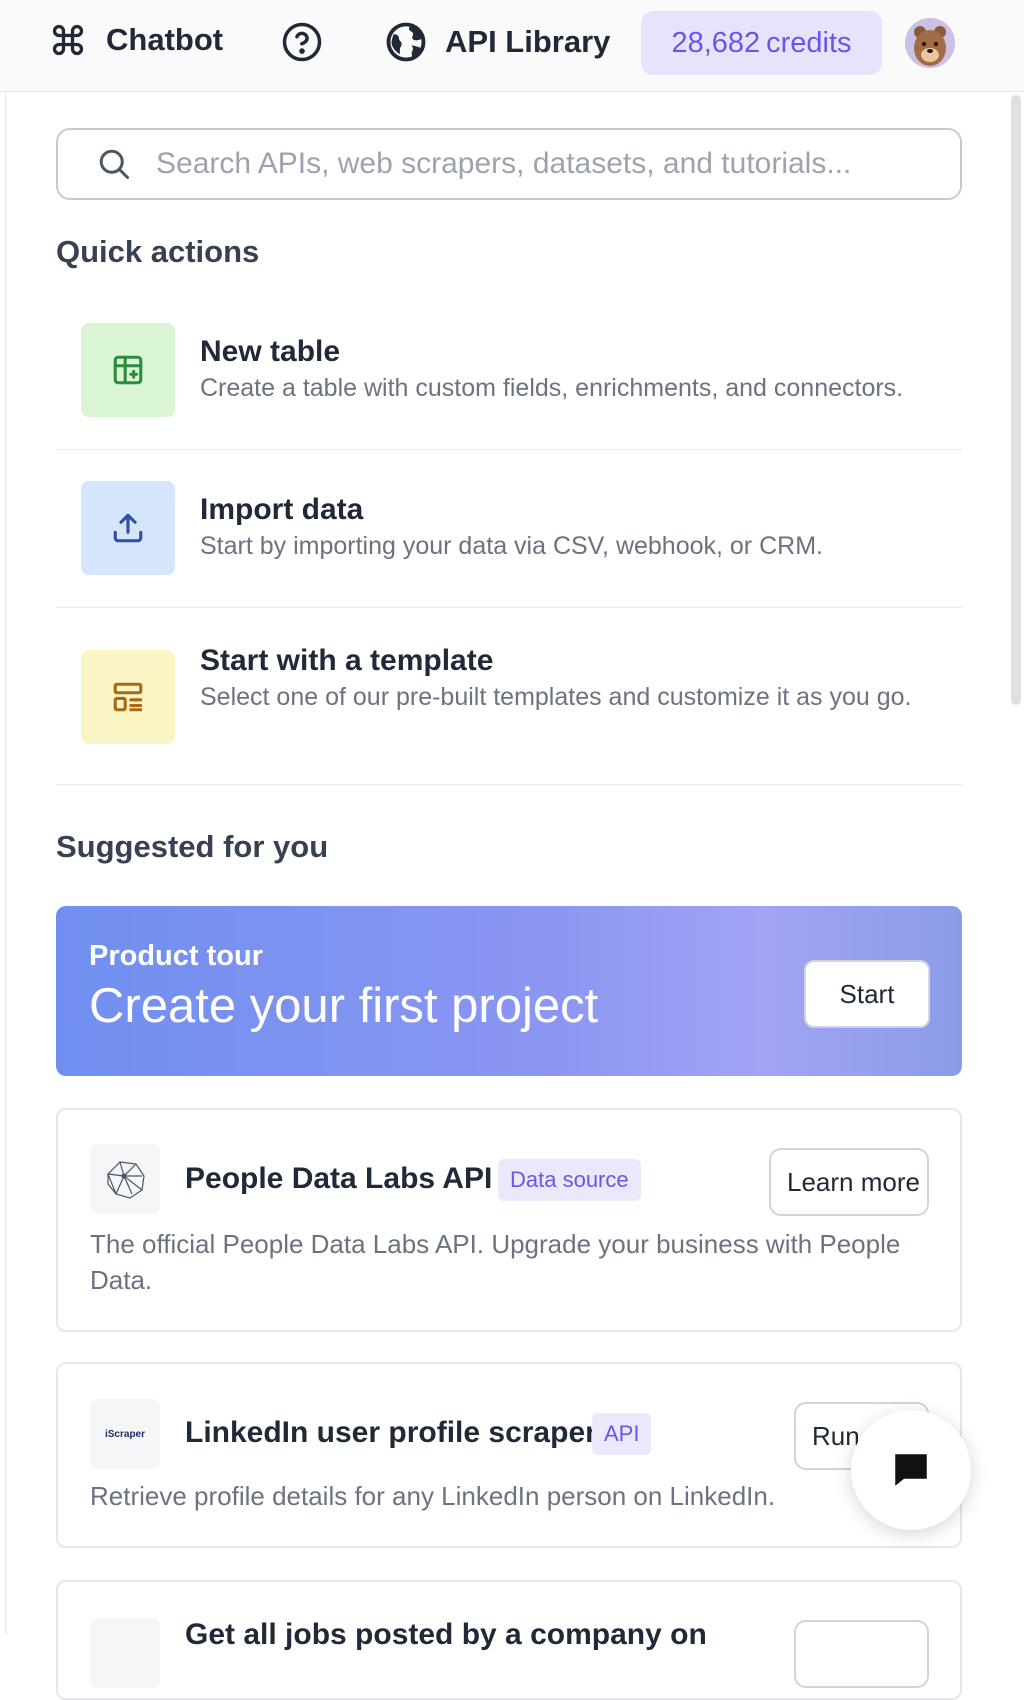 This screenshot has height=1700, width=1024. Describe the element at coordinates (809, 42) in the screenshot. I see `credits-unit: credits` at that location.